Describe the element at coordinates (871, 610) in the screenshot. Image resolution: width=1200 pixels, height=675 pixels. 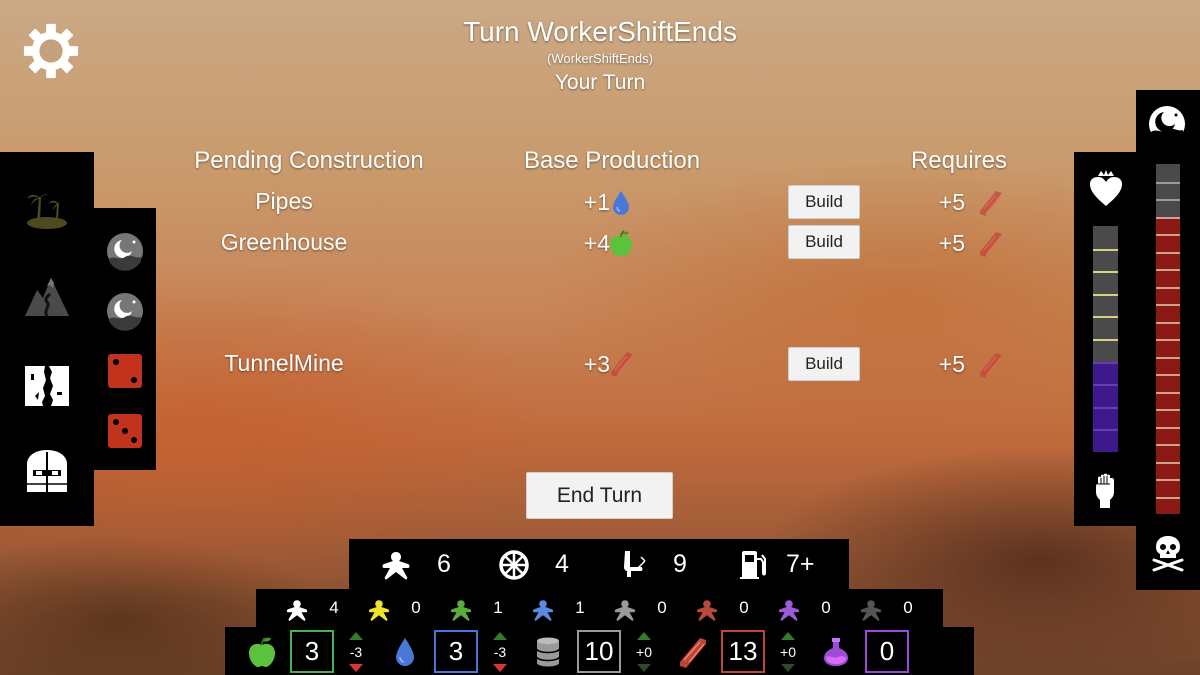
I see `dark-gray-meeple-icon` at that location.